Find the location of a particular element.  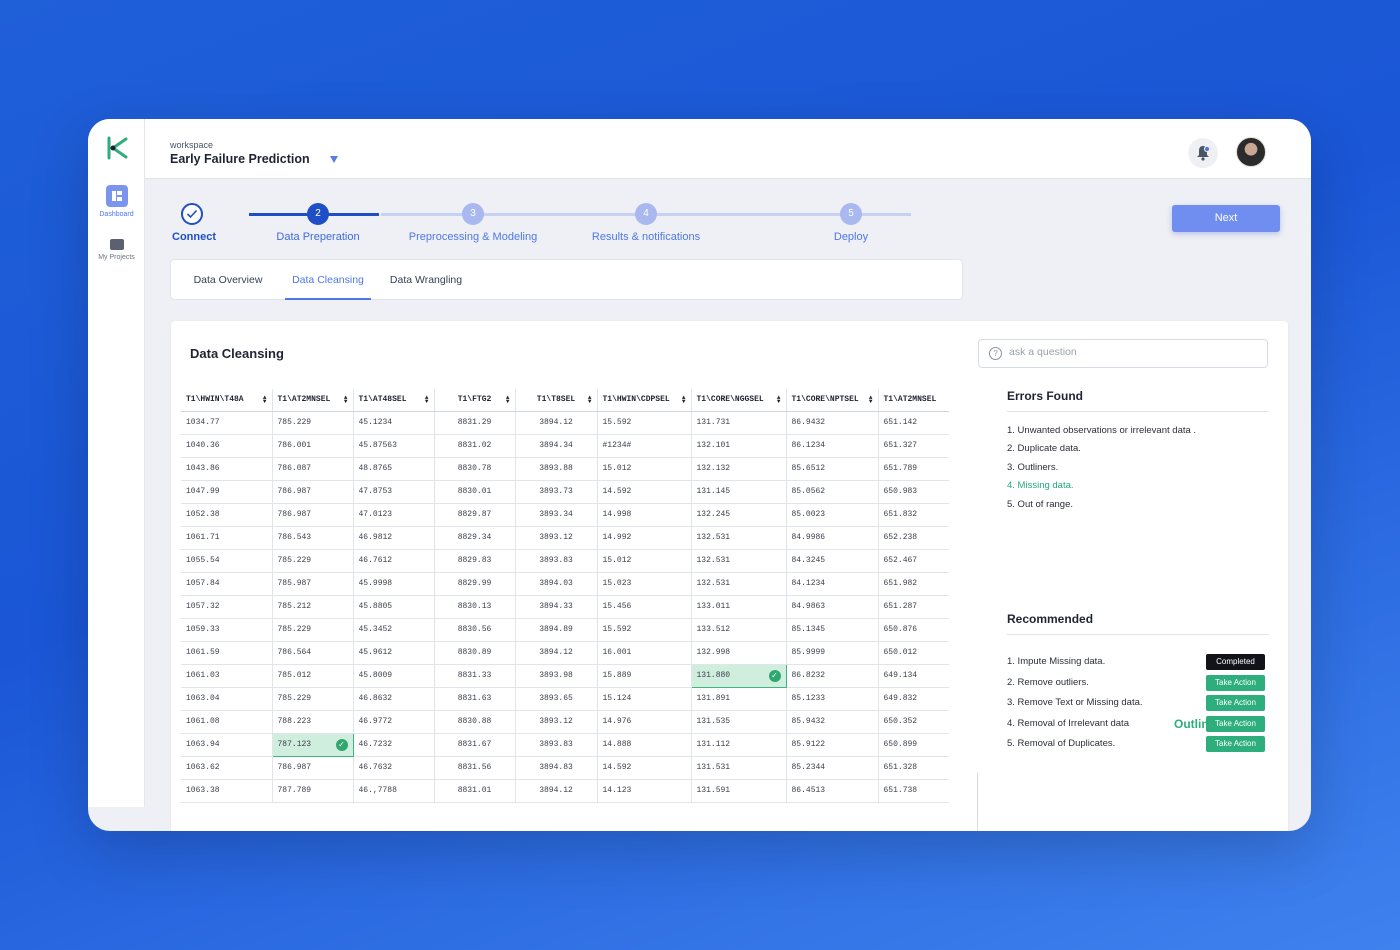

table-cell: 1040.36 is located at coordinates (227, 446).